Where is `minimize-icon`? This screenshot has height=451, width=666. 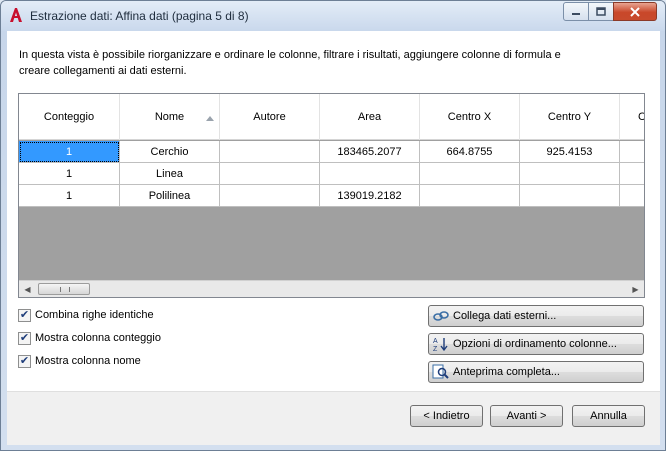
minimize-icon is located at coordinates (576, 13).